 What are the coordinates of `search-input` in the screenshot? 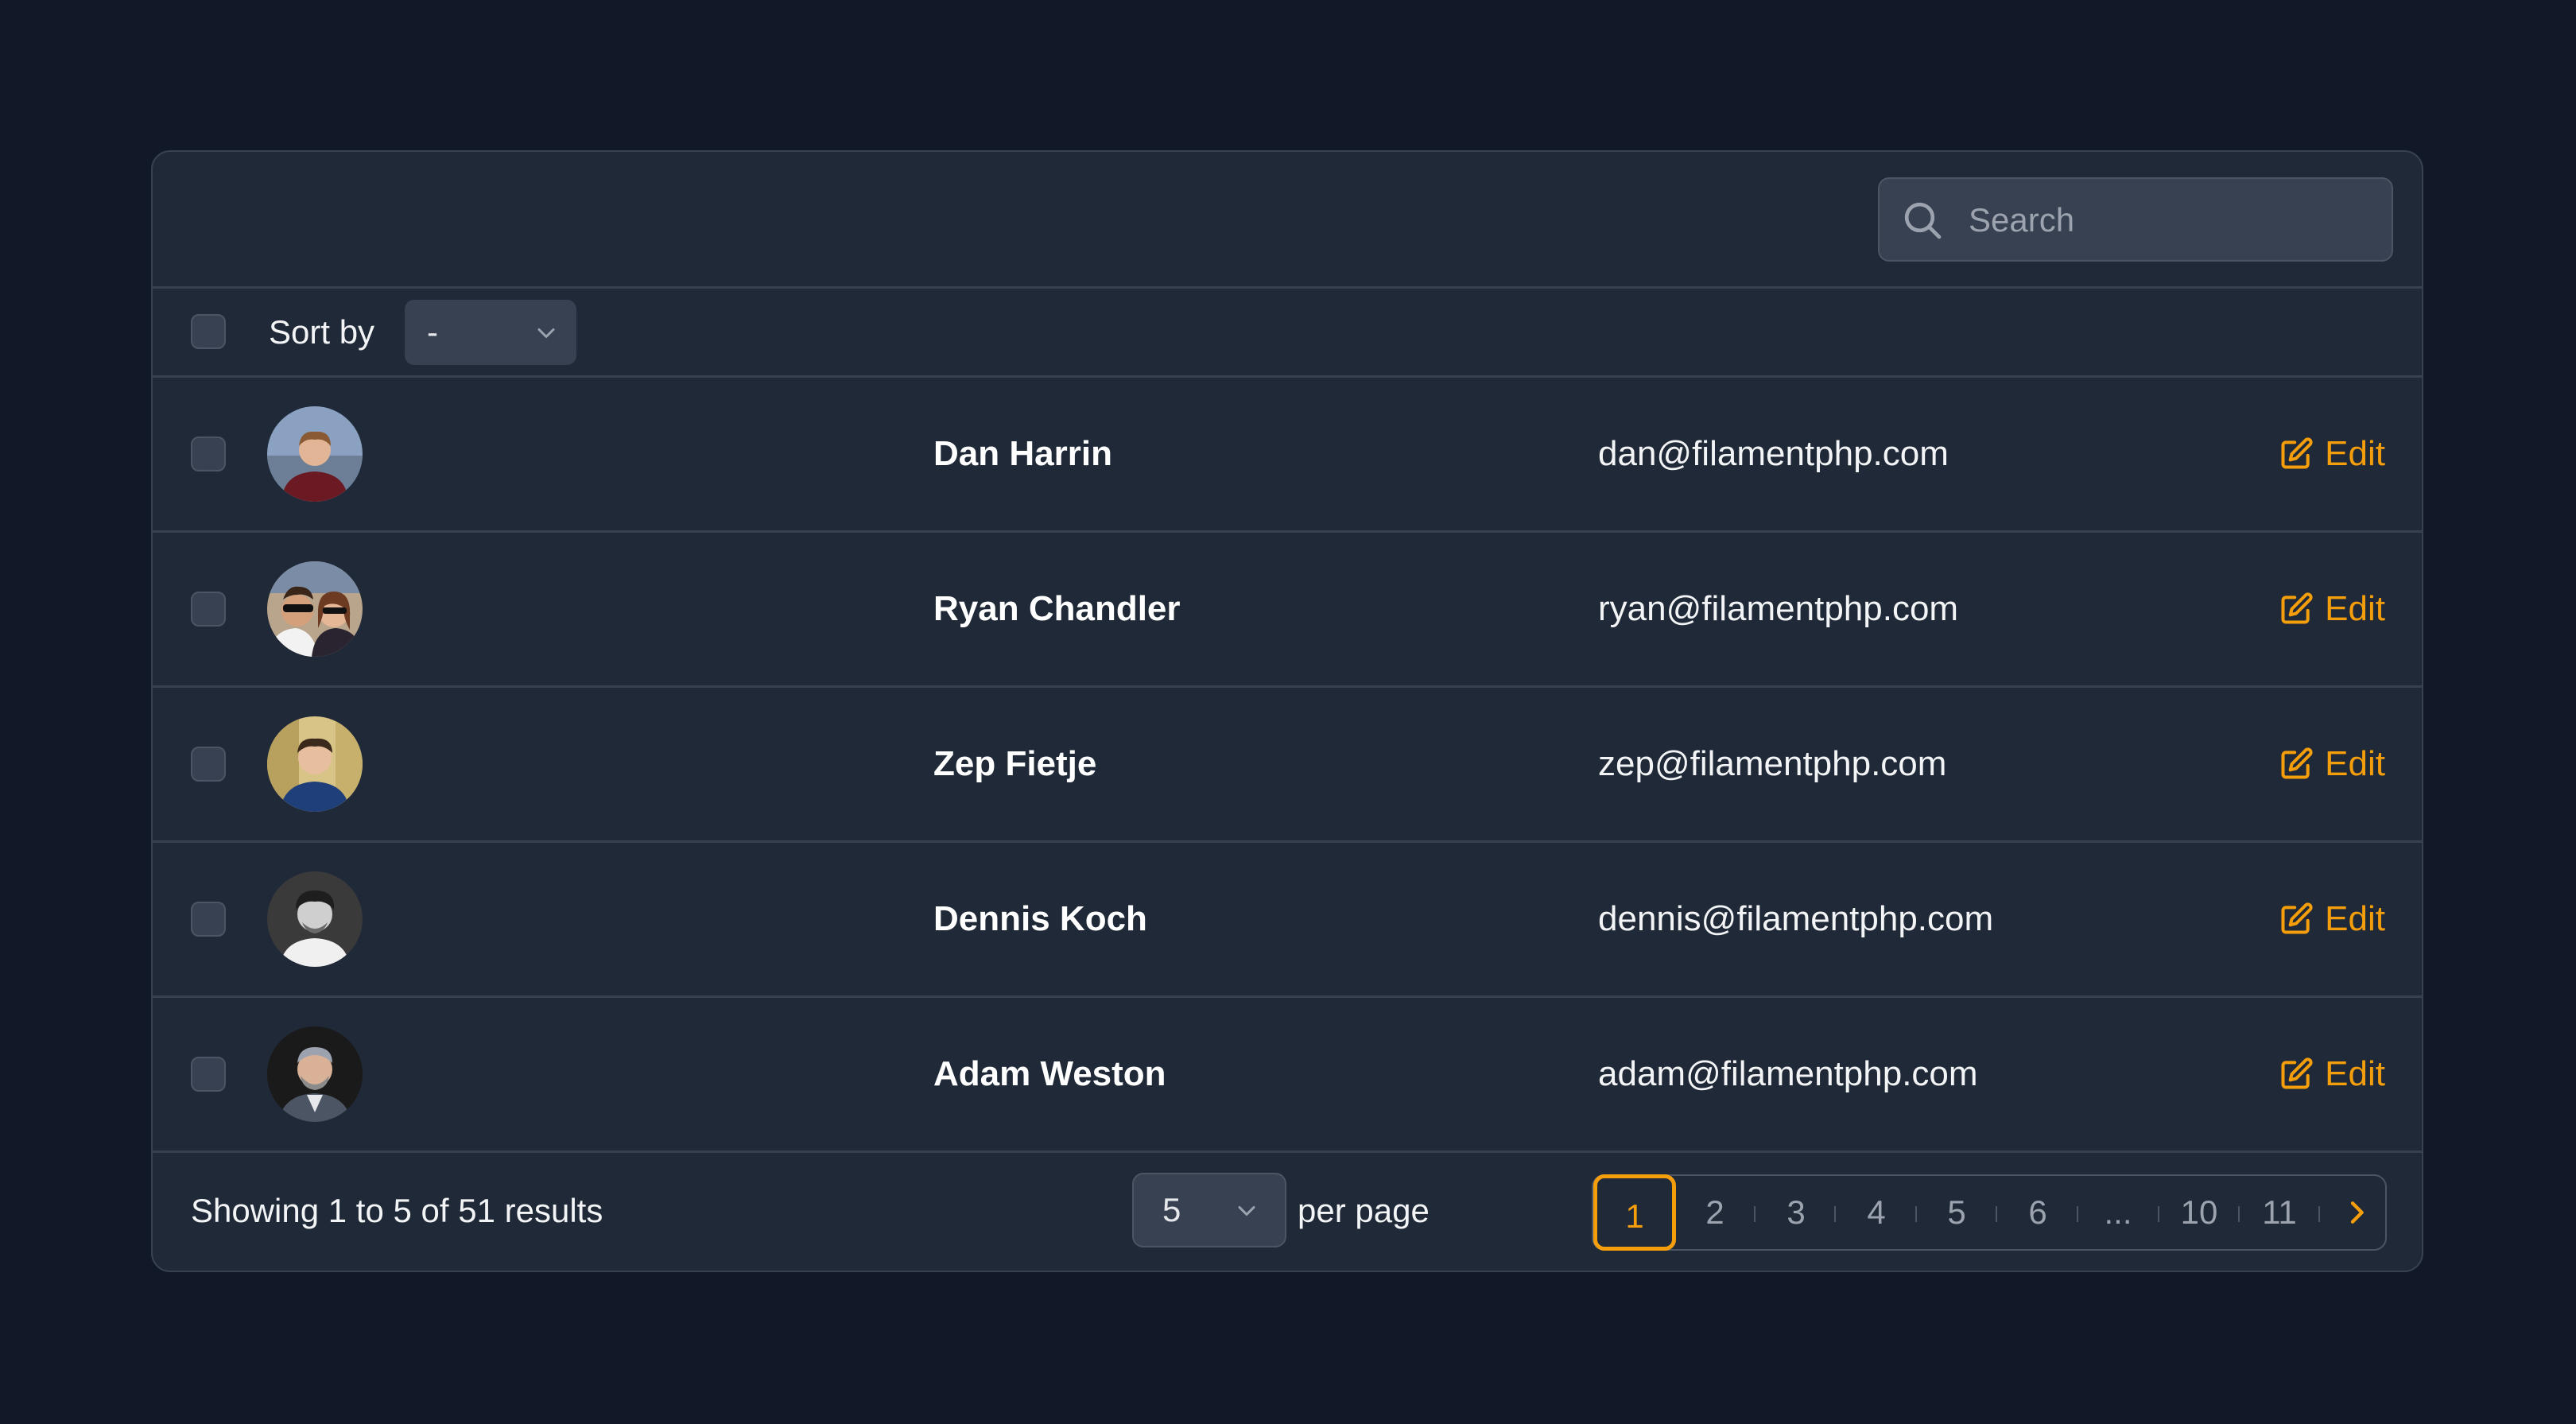 It's located at (2168, 220).